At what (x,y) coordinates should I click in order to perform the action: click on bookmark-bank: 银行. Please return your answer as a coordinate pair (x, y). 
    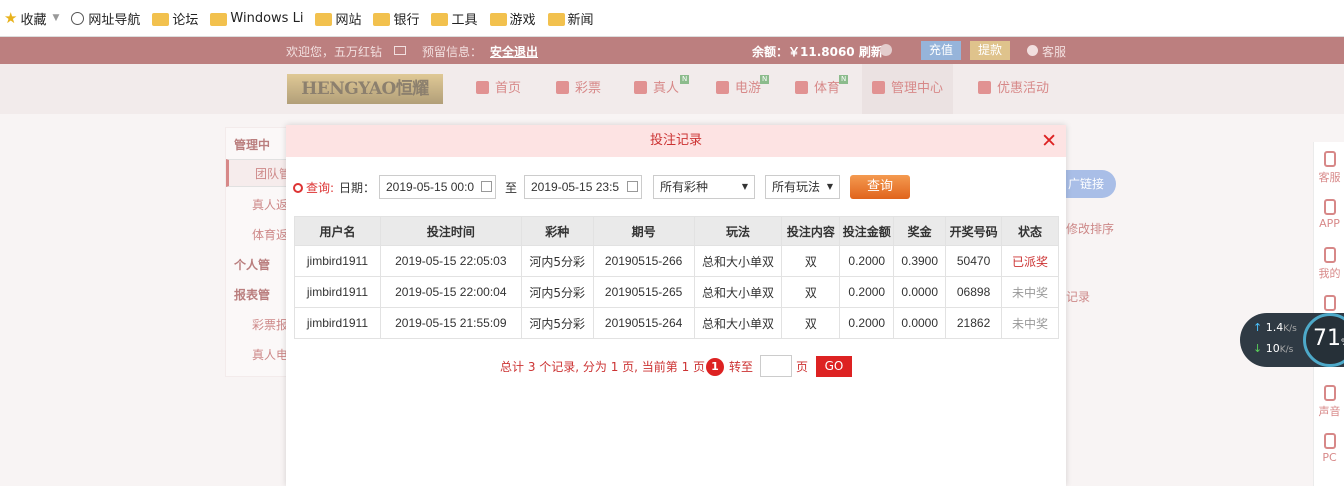
    Looking at the image, I should click on (396, 18).